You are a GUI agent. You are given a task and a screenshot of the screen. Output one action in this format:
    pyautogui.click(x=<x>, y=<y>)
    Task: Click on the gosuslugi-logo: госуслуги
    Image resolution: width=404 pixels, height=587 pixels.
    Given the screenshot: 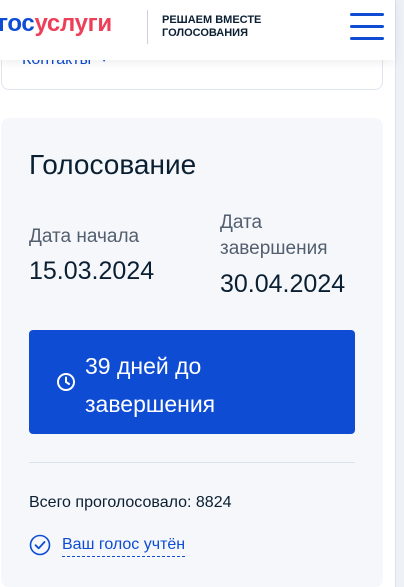 What is the action you would take?
    pyautogui.click(x=56, y=24)
    